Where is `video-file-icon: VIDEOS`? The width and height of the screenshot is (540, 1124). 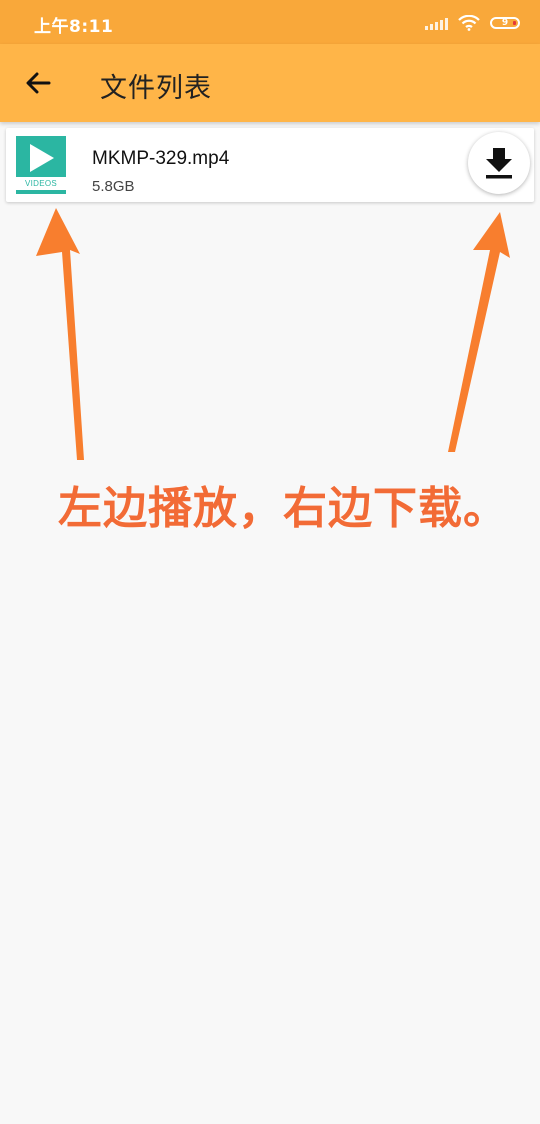
video-file-icon: VIDEOS is located at coordinates (41, 165).